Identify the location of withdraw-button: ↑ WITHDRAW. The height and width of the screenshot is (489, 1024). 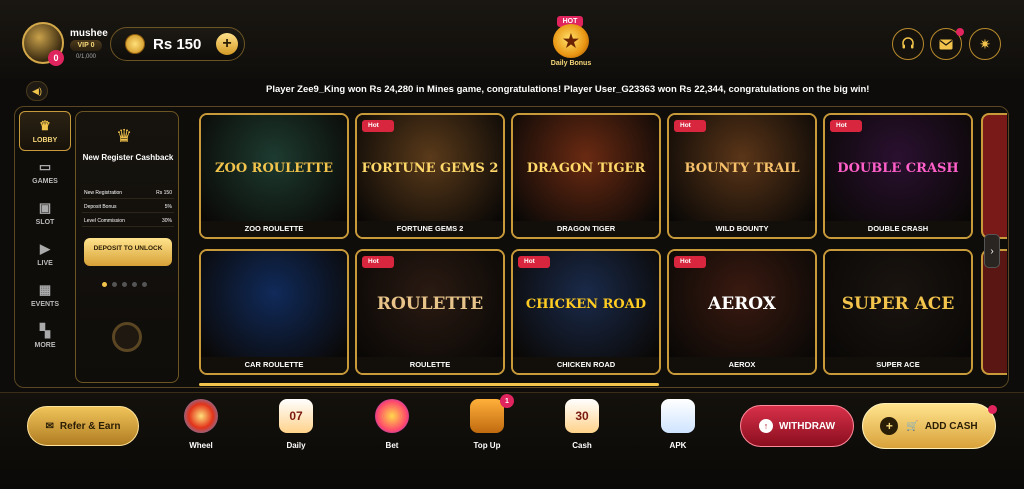
(797, 426).